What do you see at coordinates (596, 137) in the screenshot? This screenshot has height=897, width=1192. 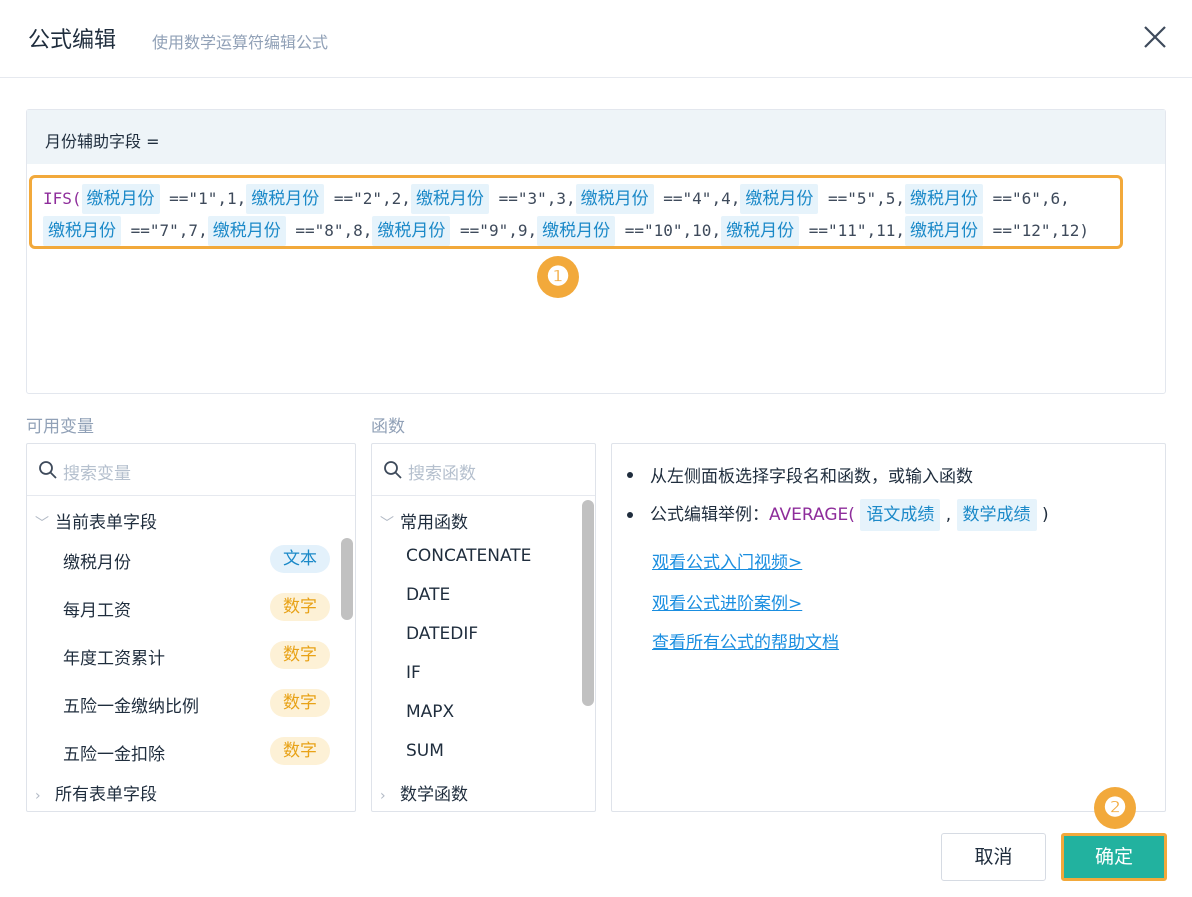 I see `editor-header: 月份辅助字段 =` at bounding box center [596, 137].